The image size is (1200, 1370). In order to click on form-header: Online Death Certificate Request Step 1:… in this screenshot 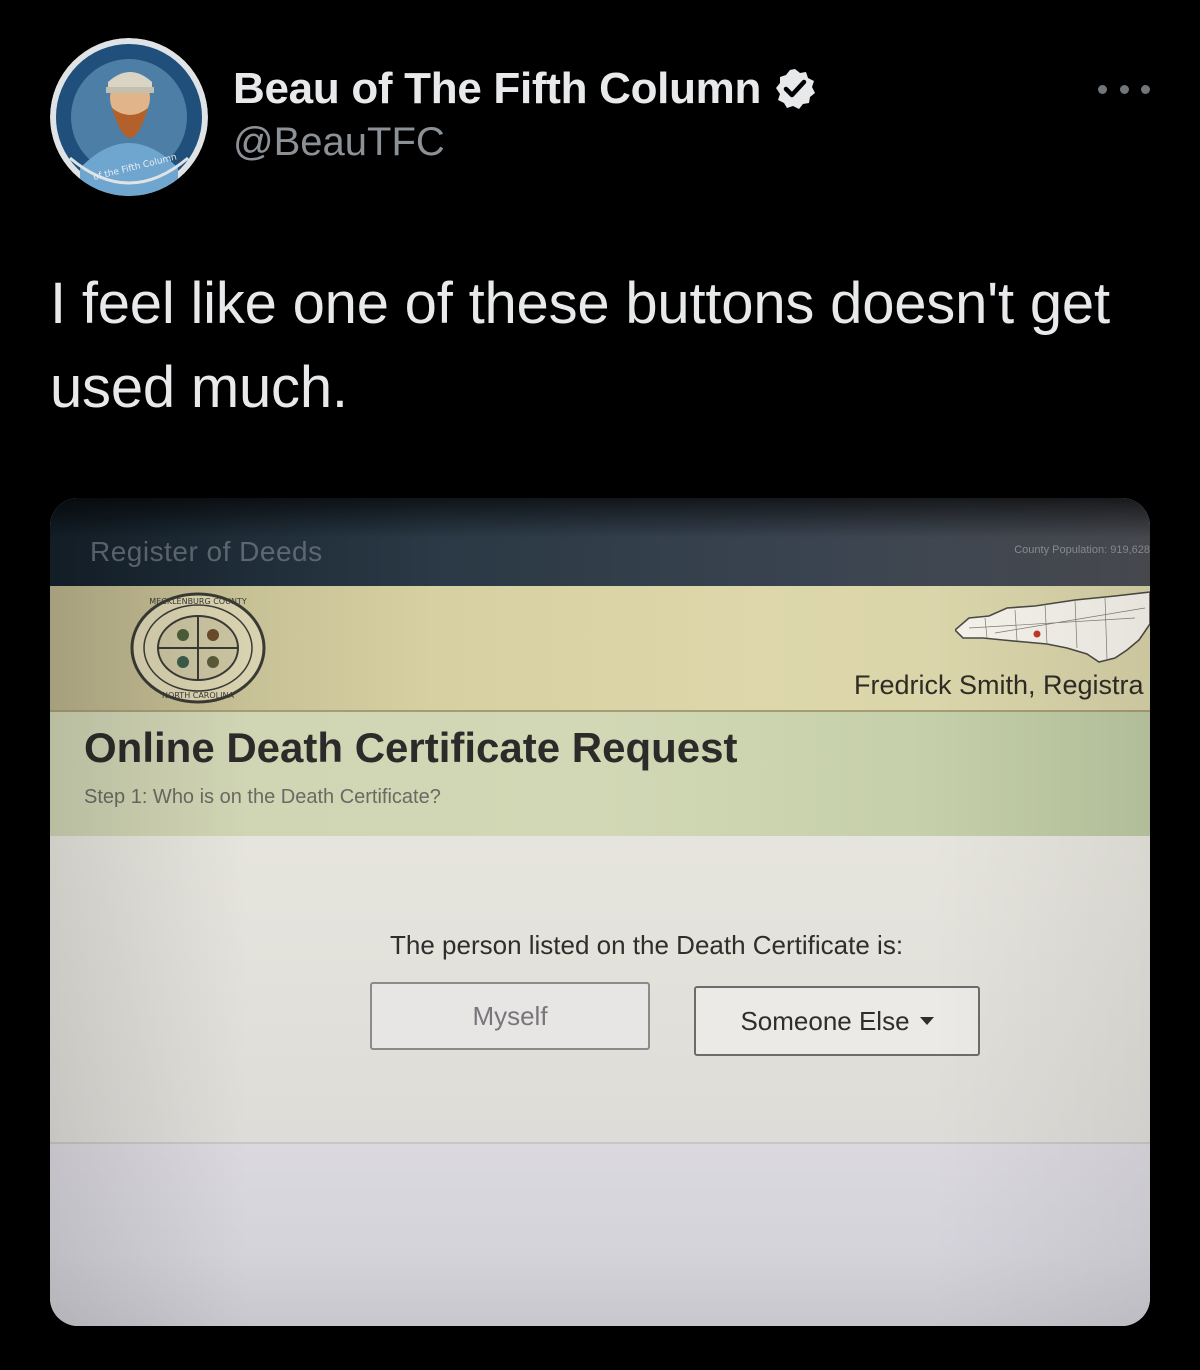, I will do `click(600, 774)`.